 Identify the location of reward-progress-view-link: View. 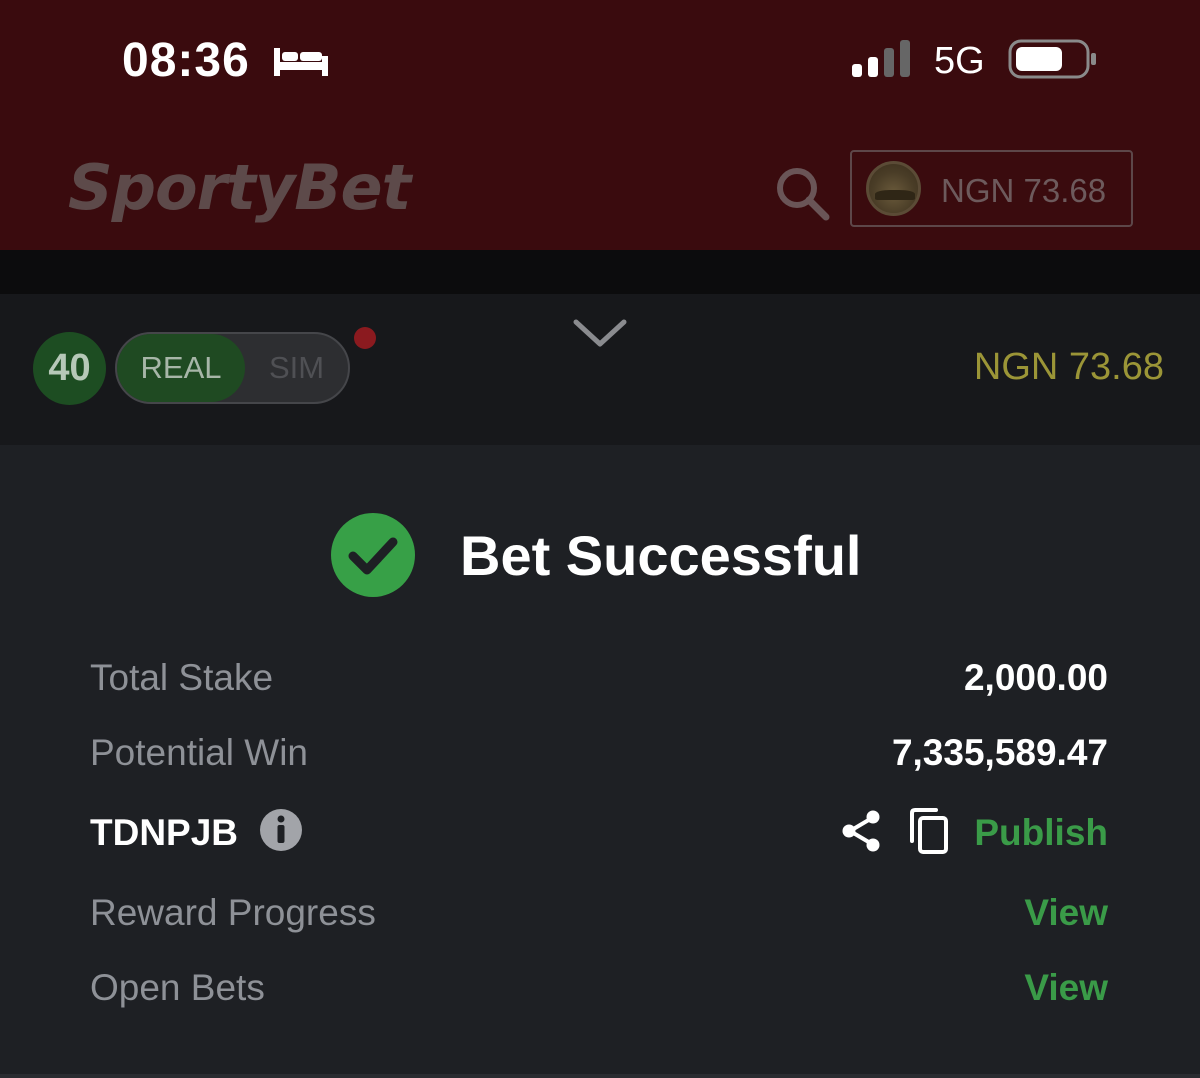
(1066, 913).